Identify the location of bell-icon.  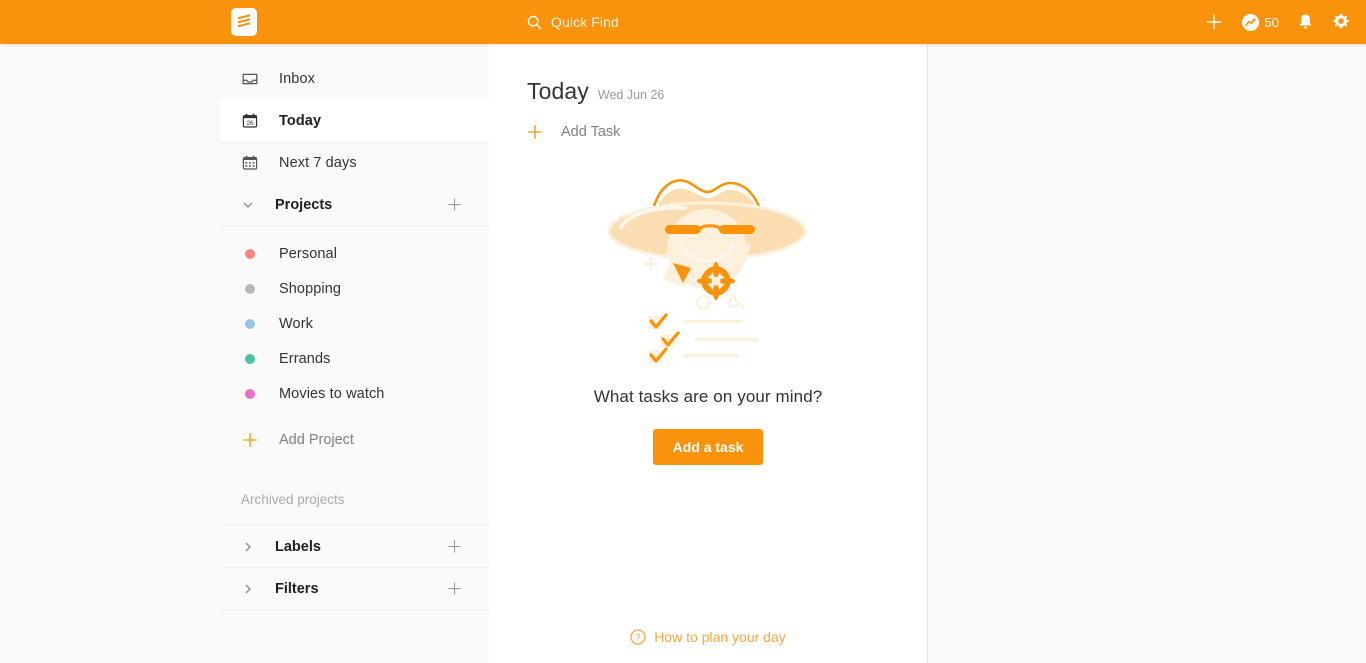
(1305, 21).